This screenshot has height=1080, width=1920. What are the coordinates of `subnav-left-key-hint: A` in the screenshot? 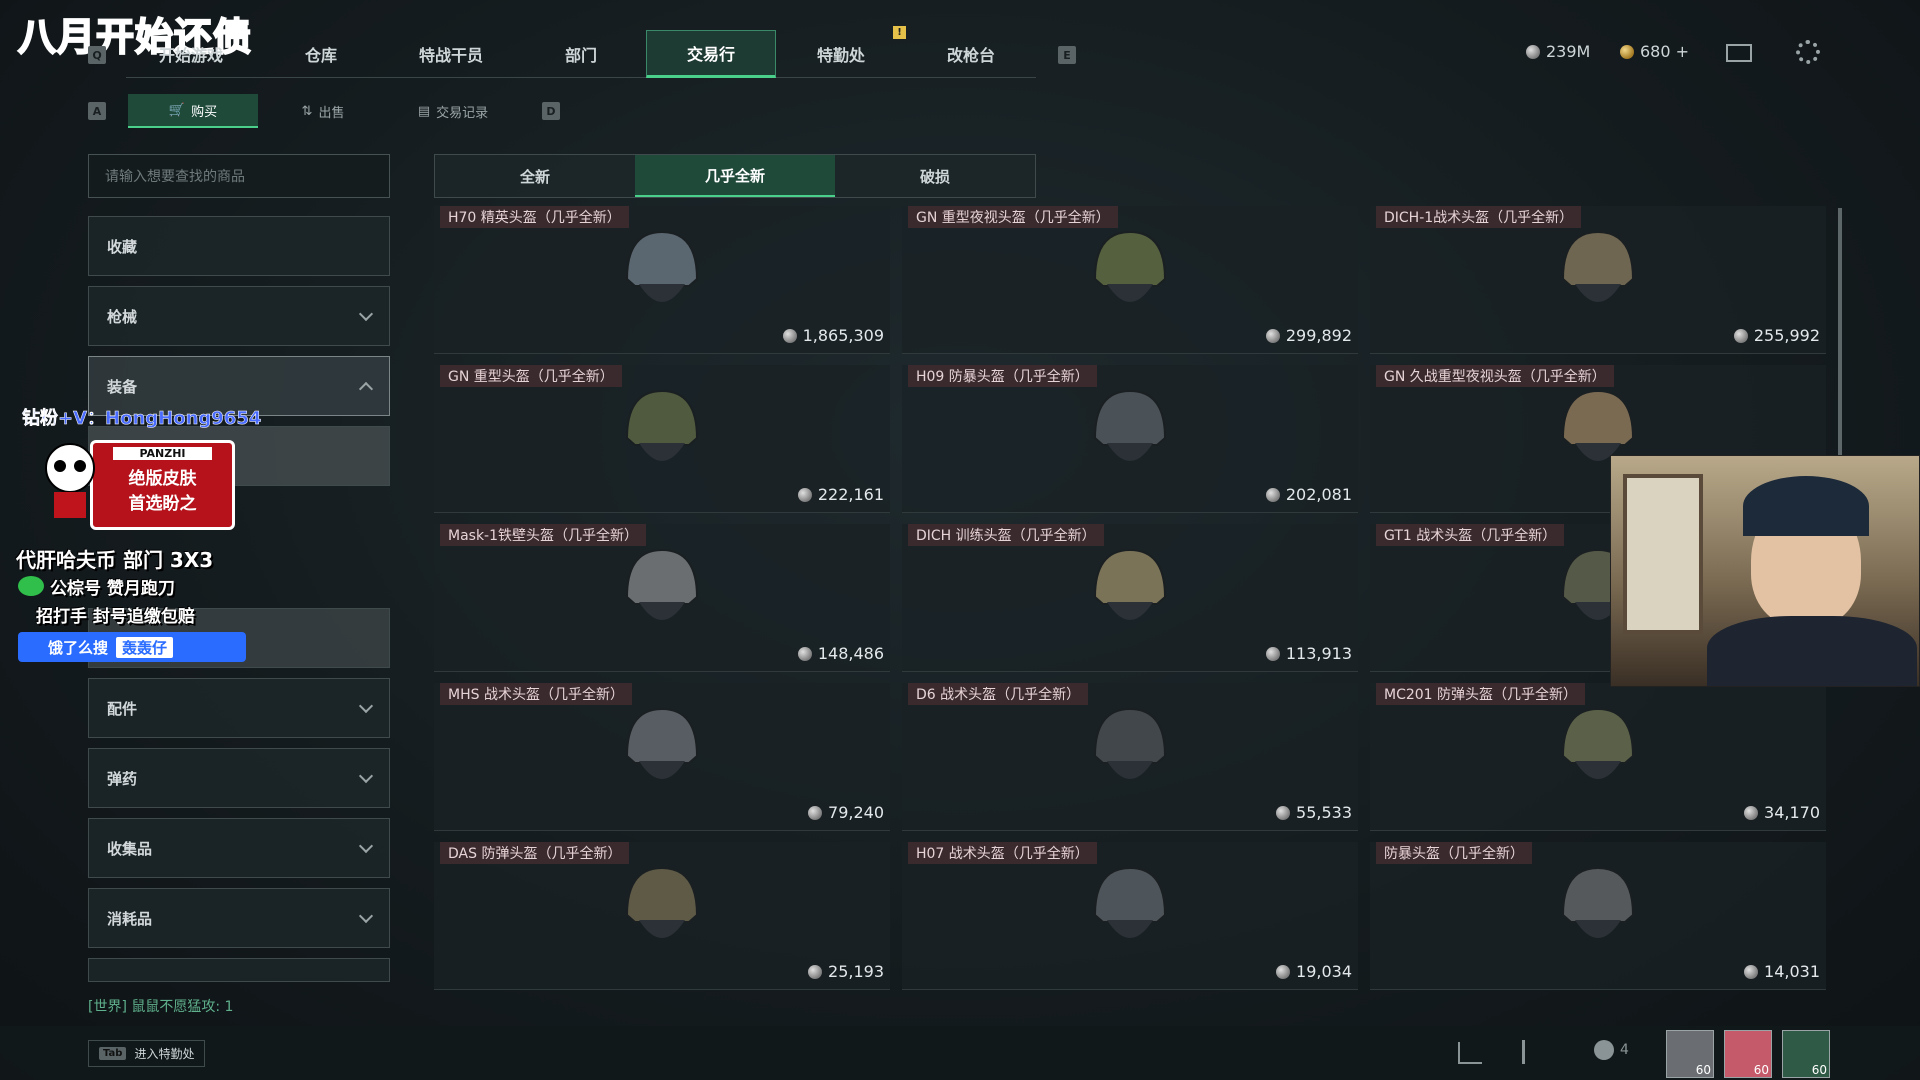 It's located at (97, 111).